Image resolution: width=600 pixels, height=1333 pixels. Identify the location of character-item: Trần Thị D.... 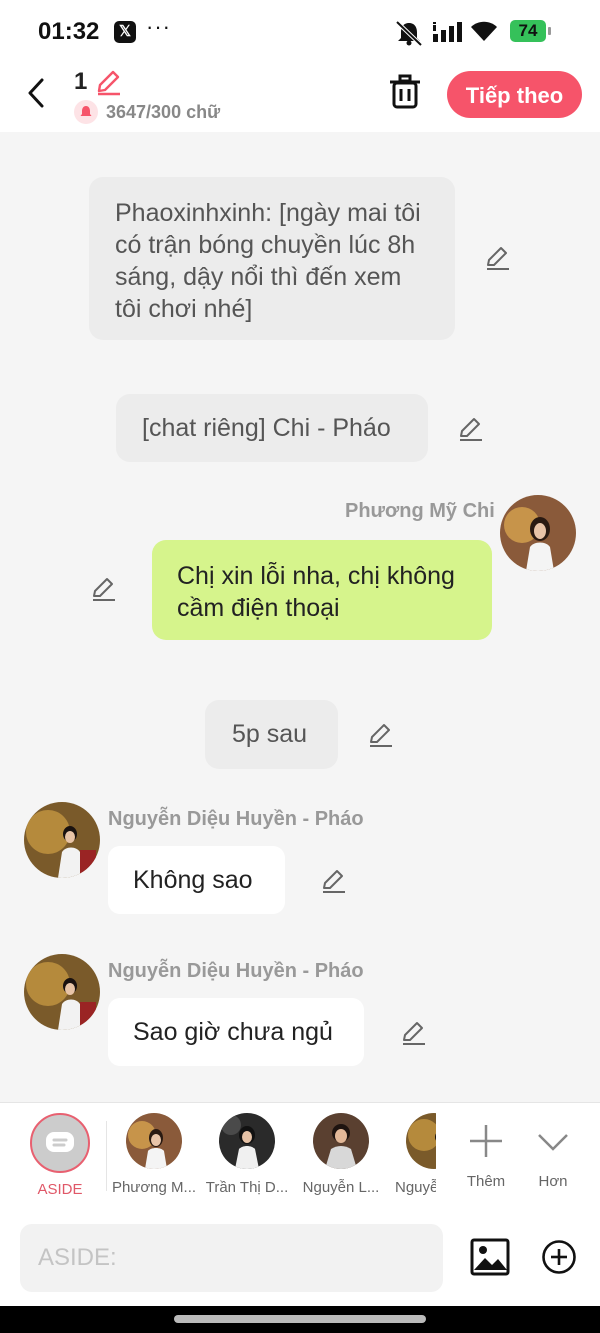
(247, 1154).